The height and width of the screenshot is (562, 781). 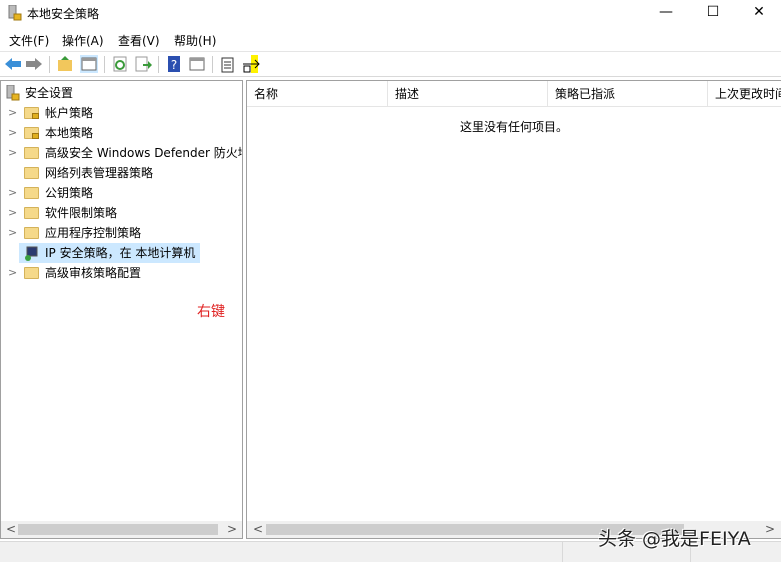 I want to click on tree-item: > 高级审核策略配置, so click(x=121, y=273).